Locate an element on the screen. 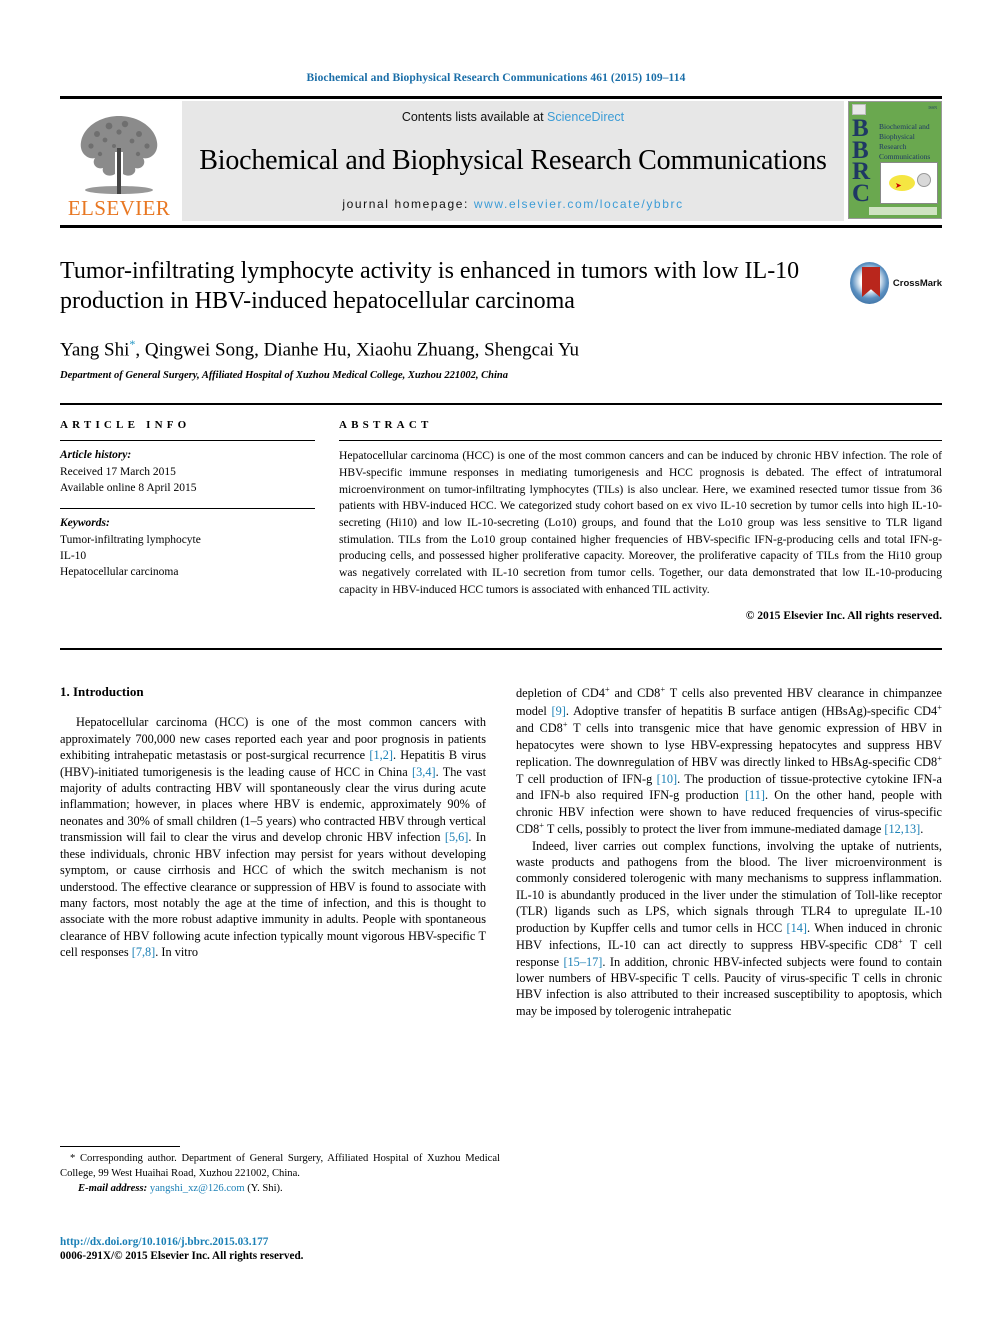  email-link: yangshi_xz@126.com is located at coordinates (197, 1188).